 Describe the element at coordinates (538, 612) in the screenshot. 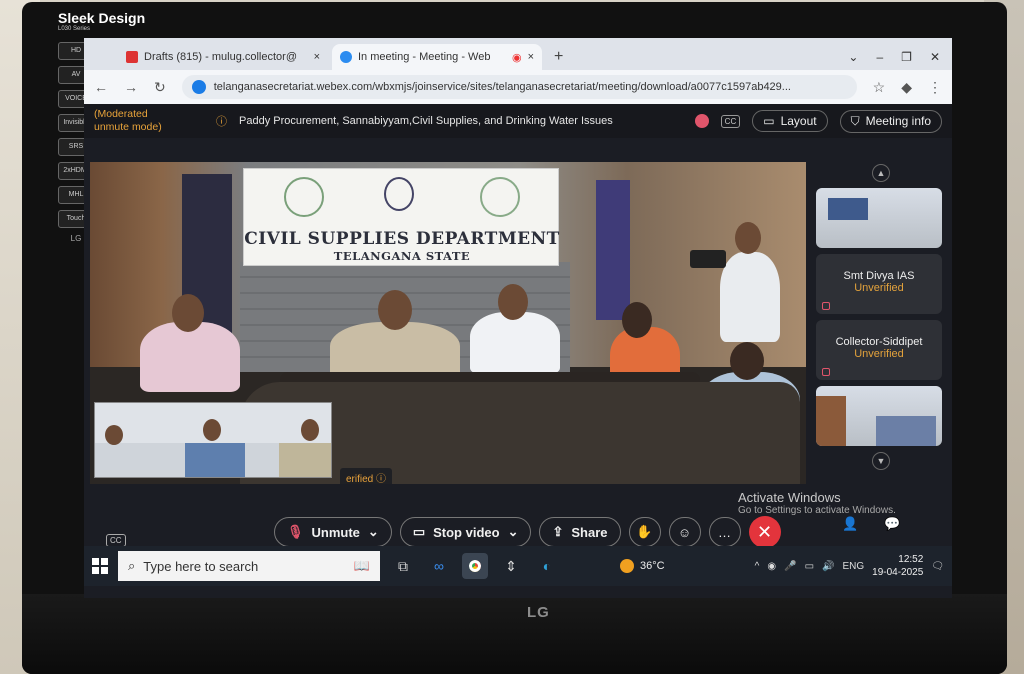

I see `lg-logo: LG` at that location.